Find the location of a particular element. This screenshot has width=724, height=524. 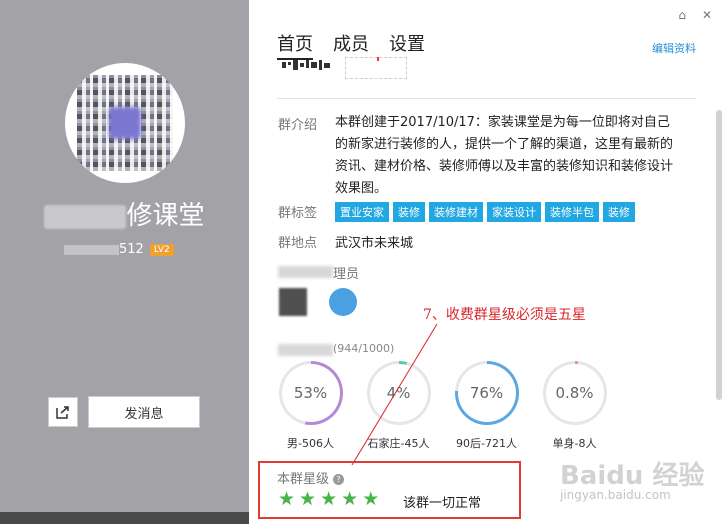

stat-value: 0.8% is located at coordinates (574, 393).